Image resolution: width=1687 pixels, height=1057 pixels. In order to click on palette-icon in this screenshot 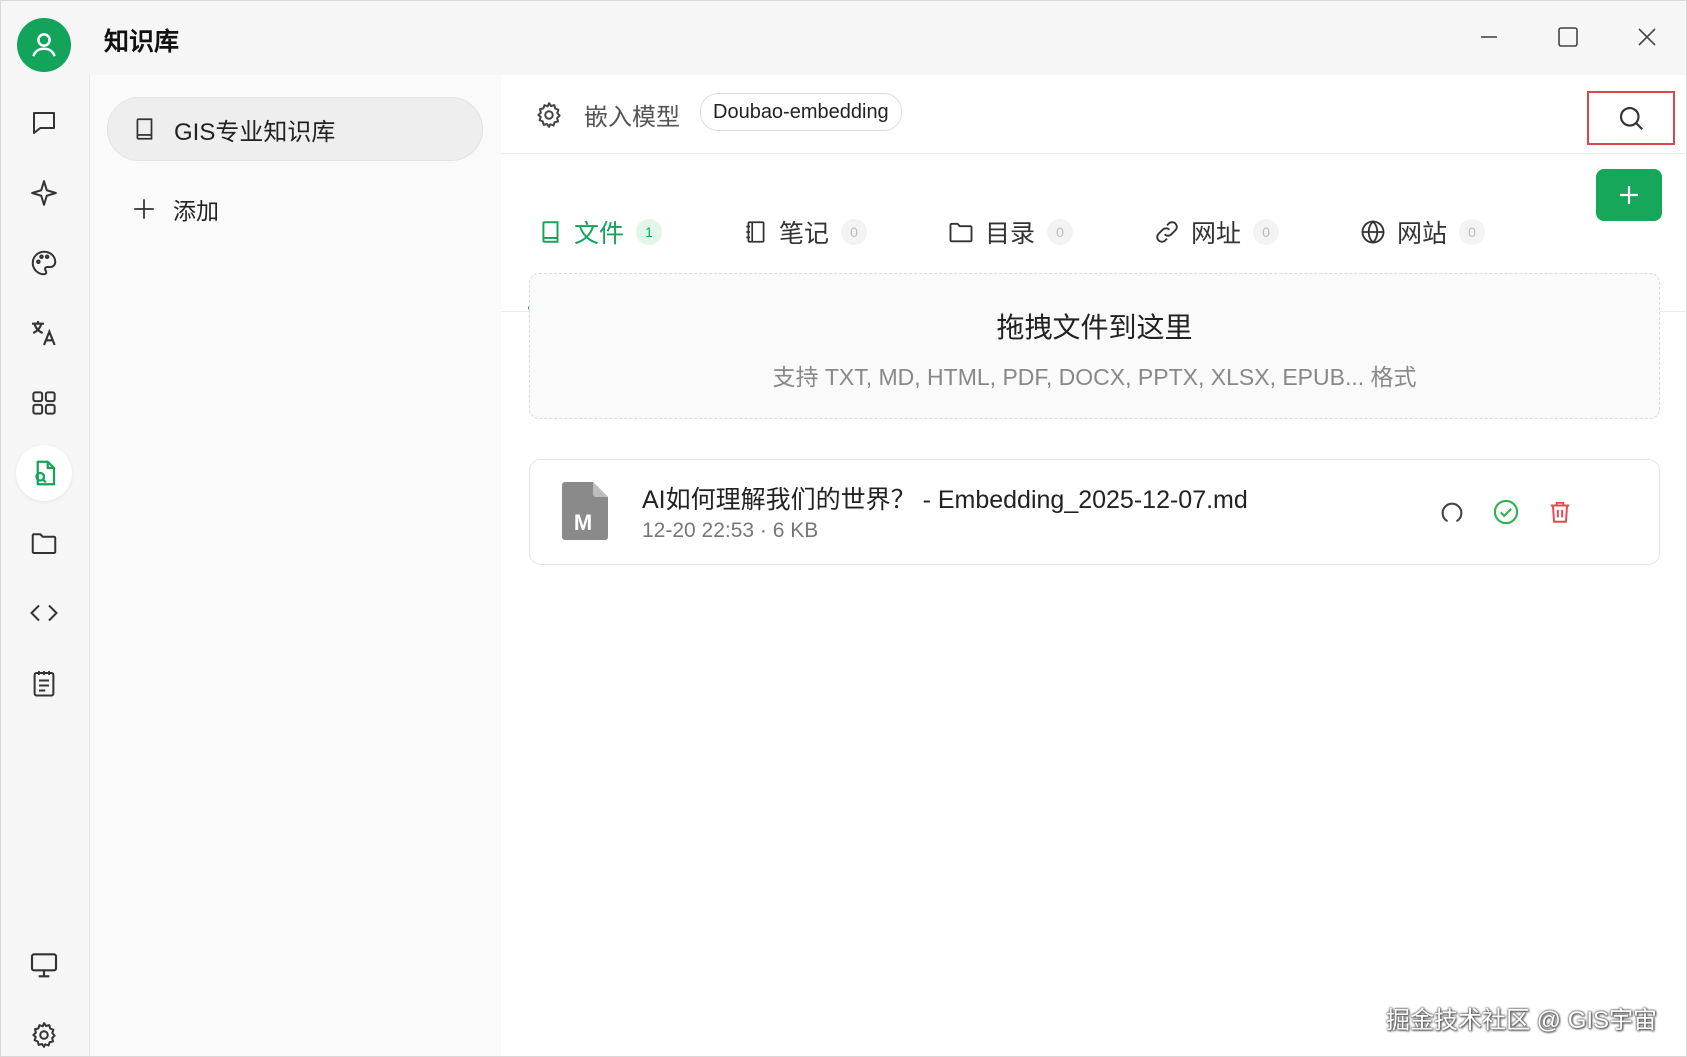, I will do `click(44, 263)`.